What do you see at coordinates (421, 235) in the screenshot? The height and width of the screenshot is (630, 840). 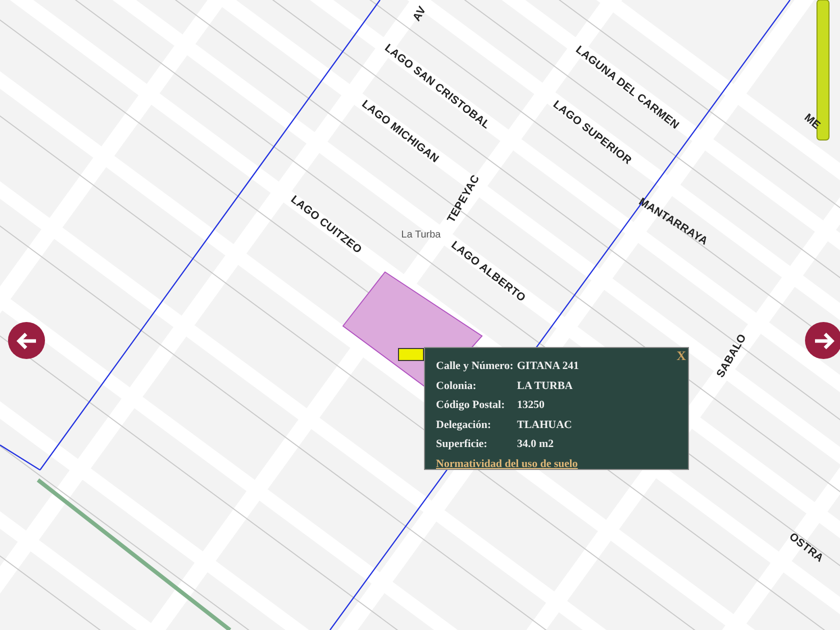 I see `street-label: La Turba` at bounding box center [421, 235].